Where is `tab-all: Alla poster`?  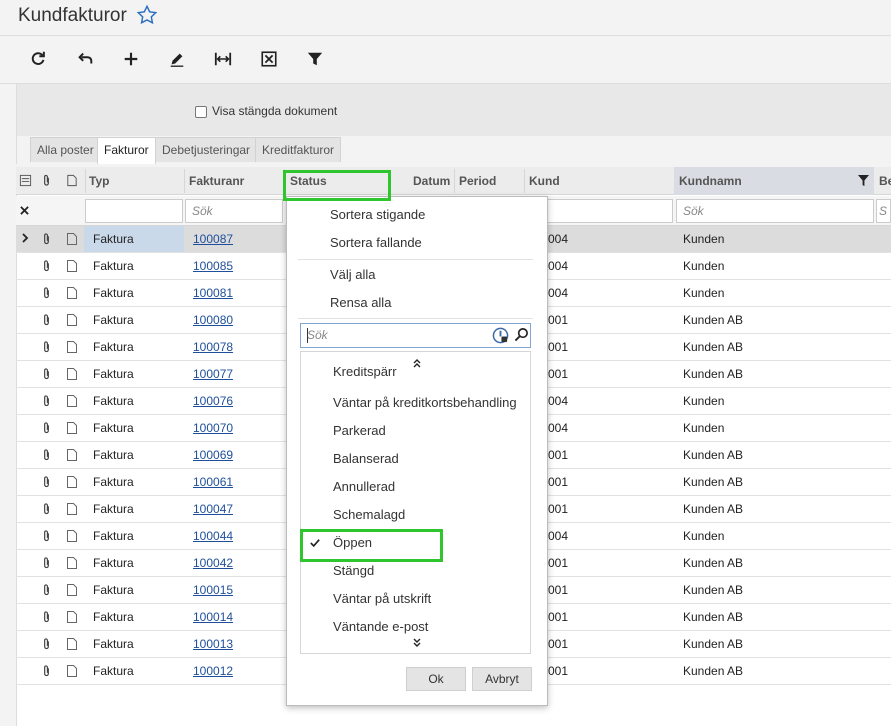
tab-all: Alla poster is located at coordinates (65, 149).